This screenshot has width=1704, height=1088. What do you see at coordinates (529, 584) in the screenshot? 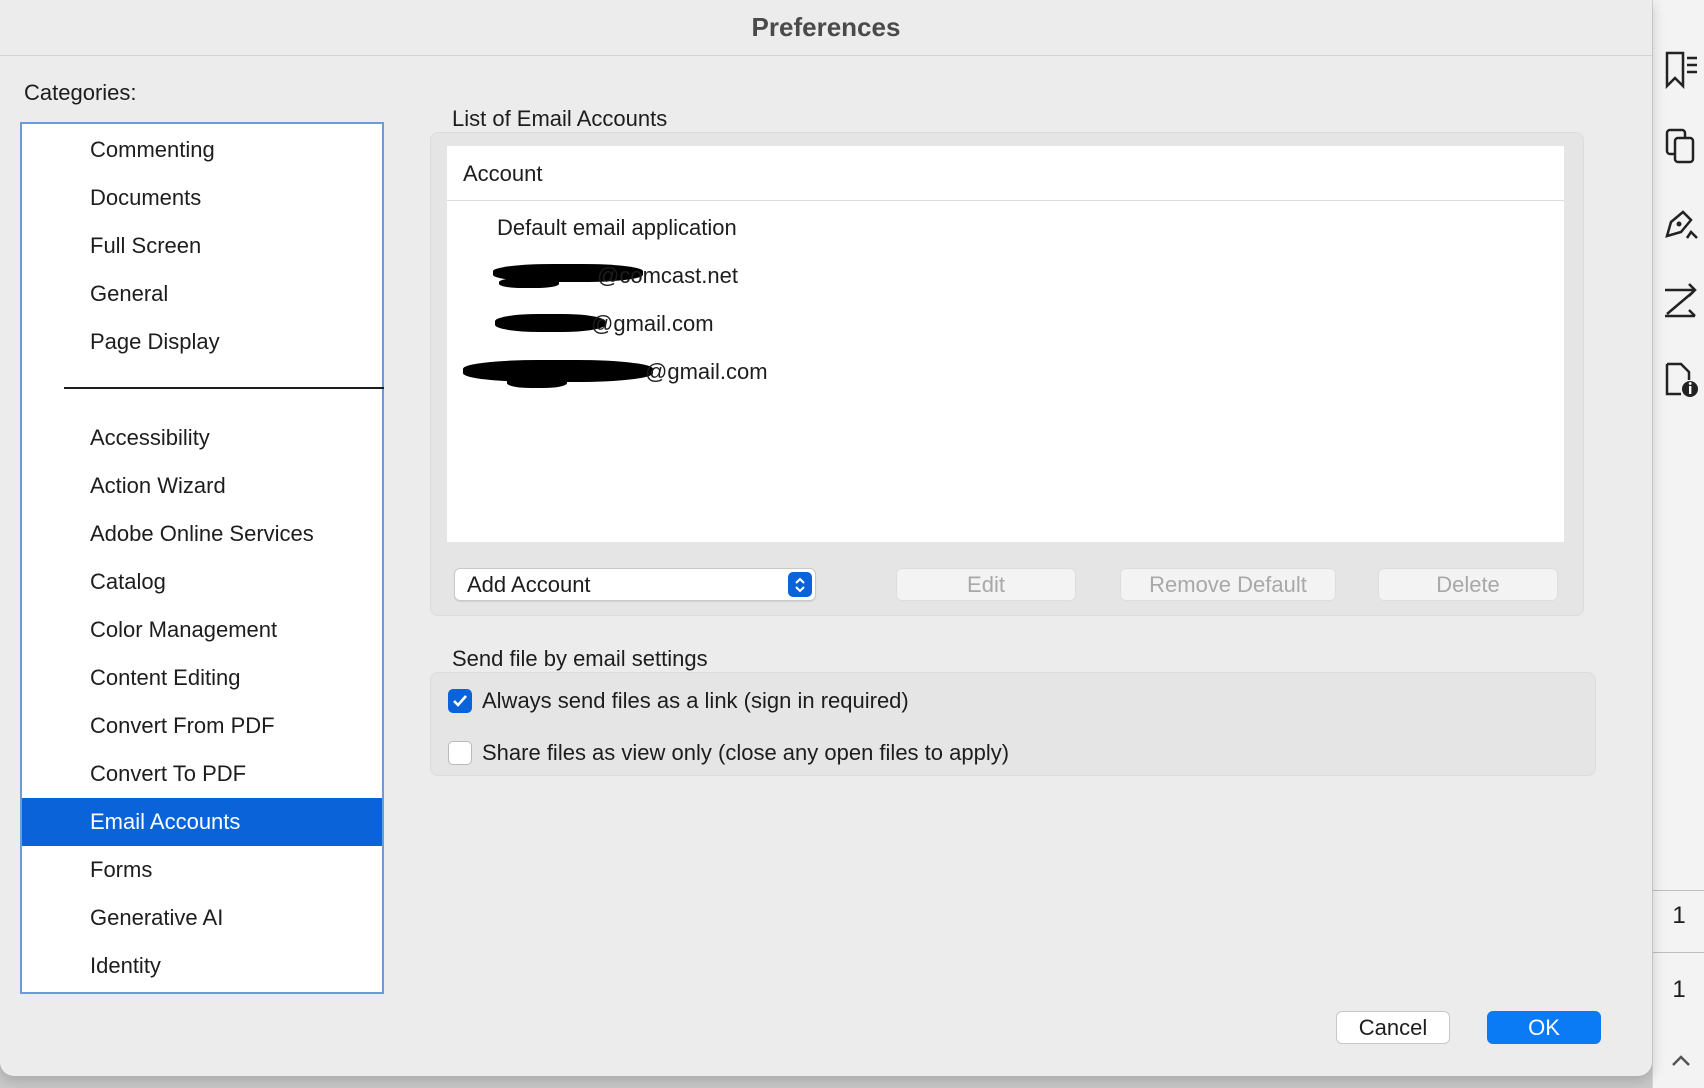
I see `add-account-label: Add Account` at bounding box center [529, 584].